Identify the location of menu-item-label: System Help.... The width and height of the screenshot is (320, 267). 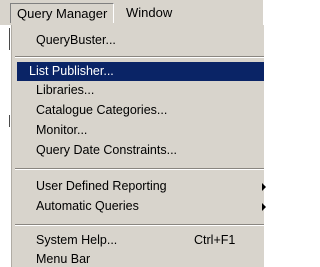
(77, 240).